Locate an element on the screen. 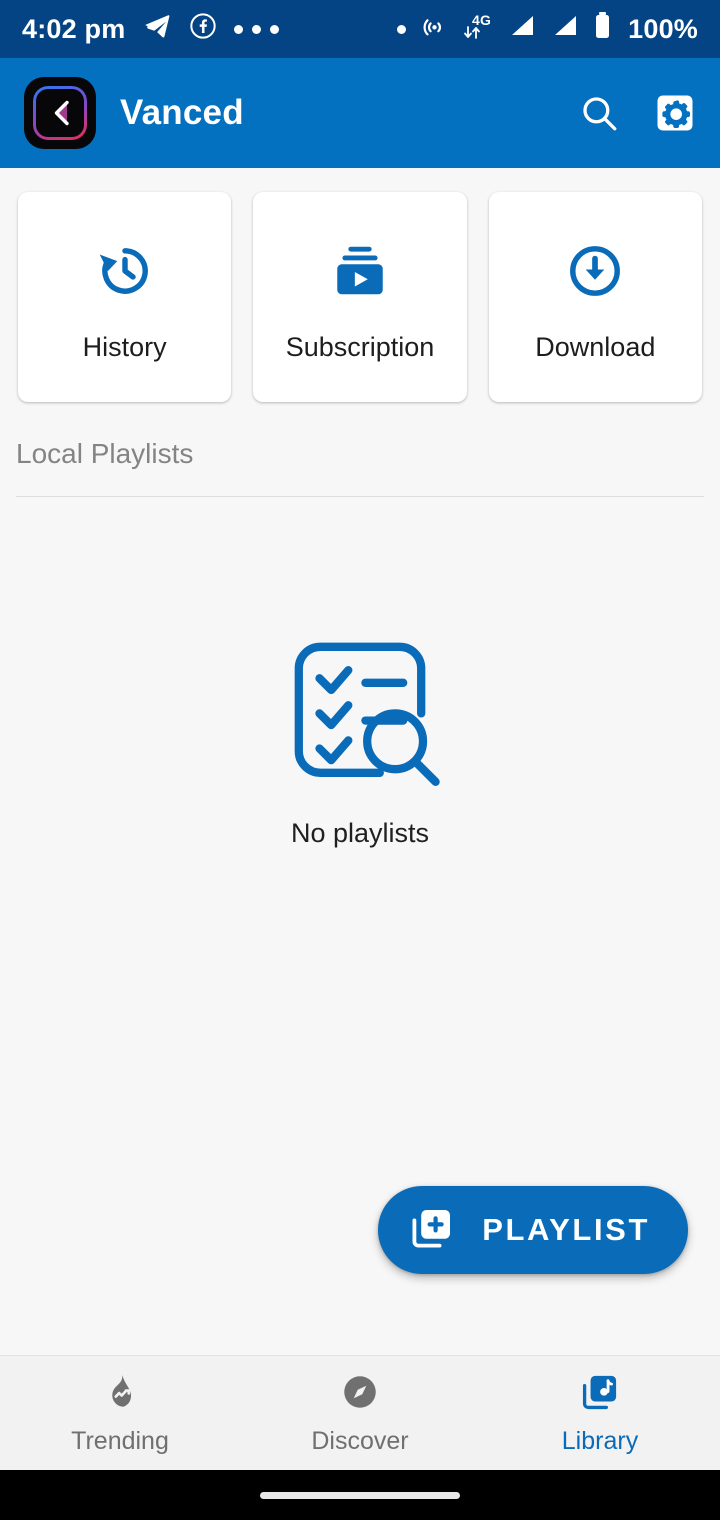 Image resolution: width=720 pixels, height=1520 pixels. facebook-icon is located at coordinates (203, 29).